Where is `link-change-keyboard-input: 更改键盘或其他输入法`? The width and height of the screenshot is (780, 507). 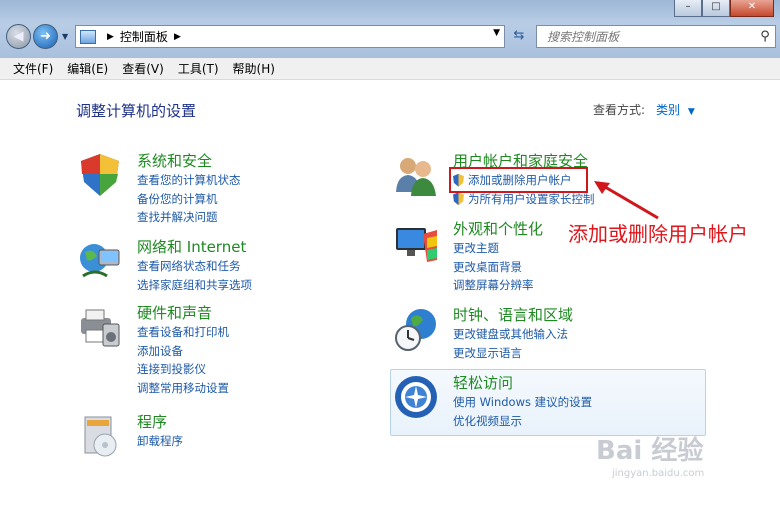 link-change-keyboard-input: 更改键盘或其他输入法 is located at coordinates (510, 334).